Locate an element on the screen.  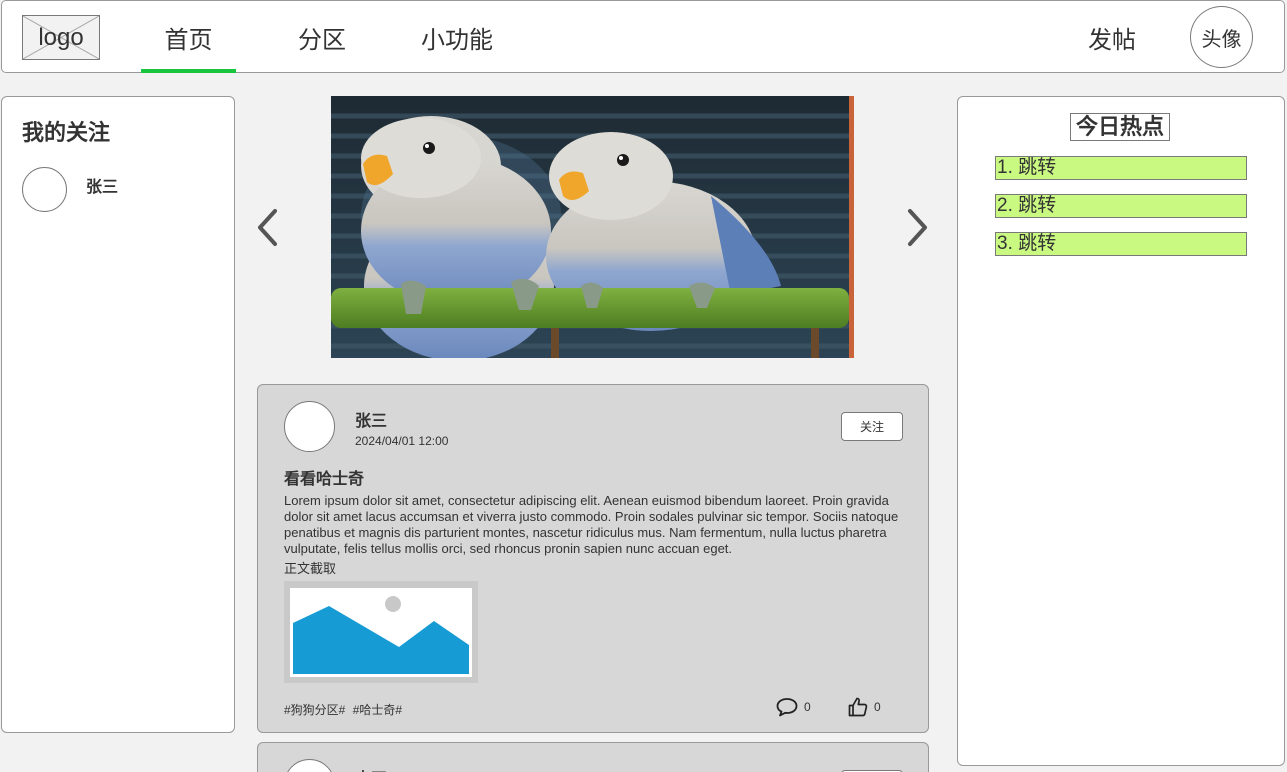
hot-topic-item: 1. 跳转 is located at coordinates (1121, 168).